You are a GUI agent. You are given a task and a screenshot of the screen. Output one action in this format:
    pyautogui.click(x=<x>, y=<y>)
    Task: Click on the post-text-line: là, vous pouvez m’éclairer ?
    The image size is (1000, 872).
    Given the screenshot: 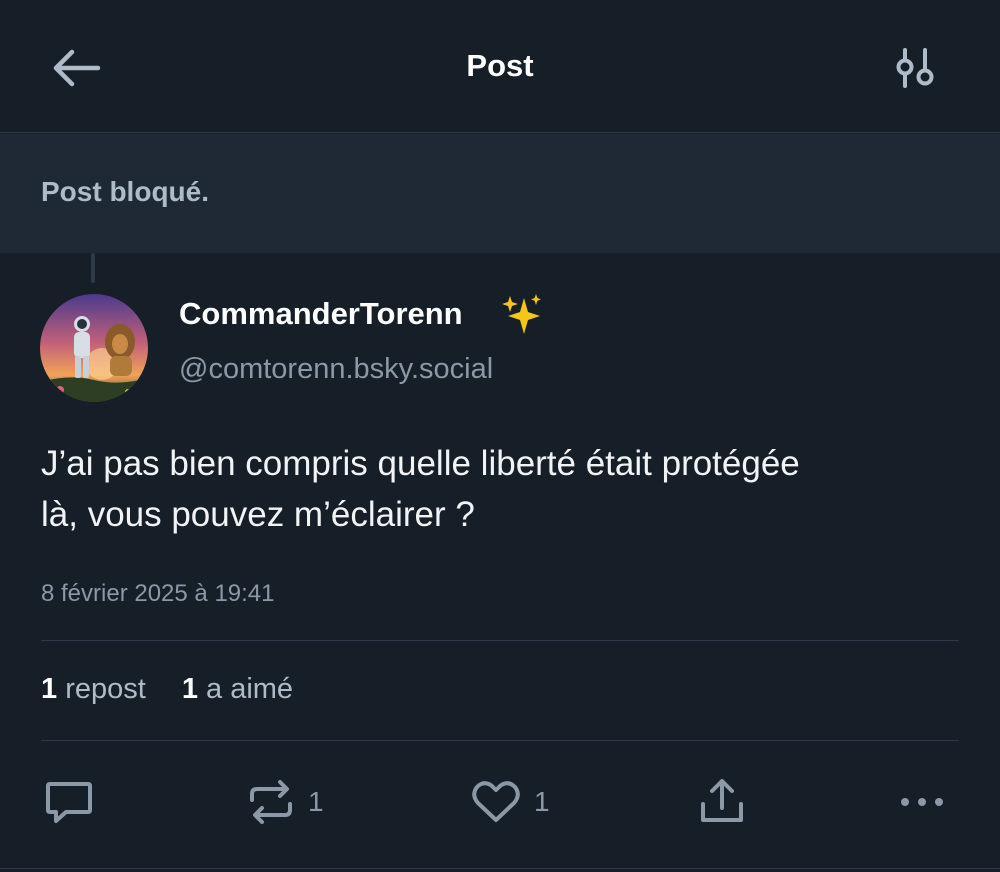 What is the action you would take?
    pyautogui.click(x=258, y=514)
    